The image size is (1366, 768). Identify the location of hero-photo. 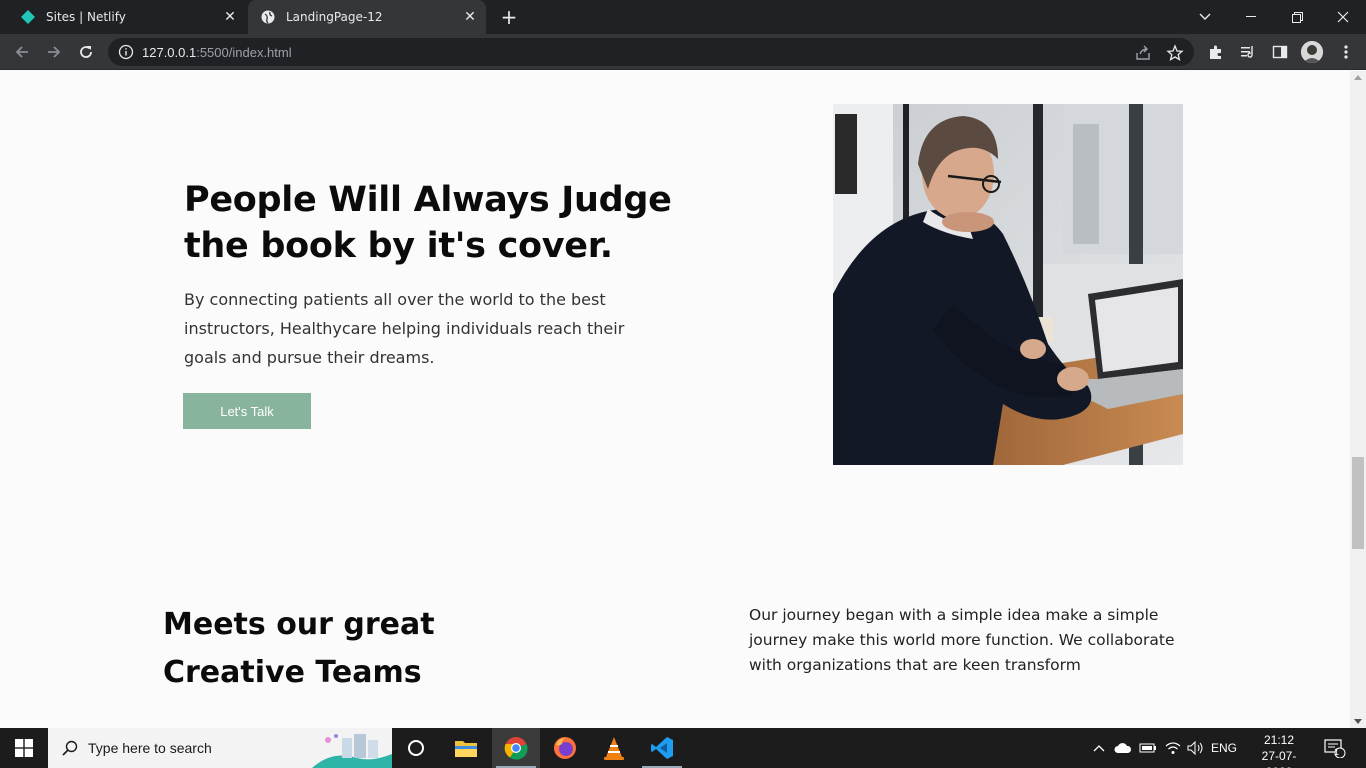
(1008, 284).